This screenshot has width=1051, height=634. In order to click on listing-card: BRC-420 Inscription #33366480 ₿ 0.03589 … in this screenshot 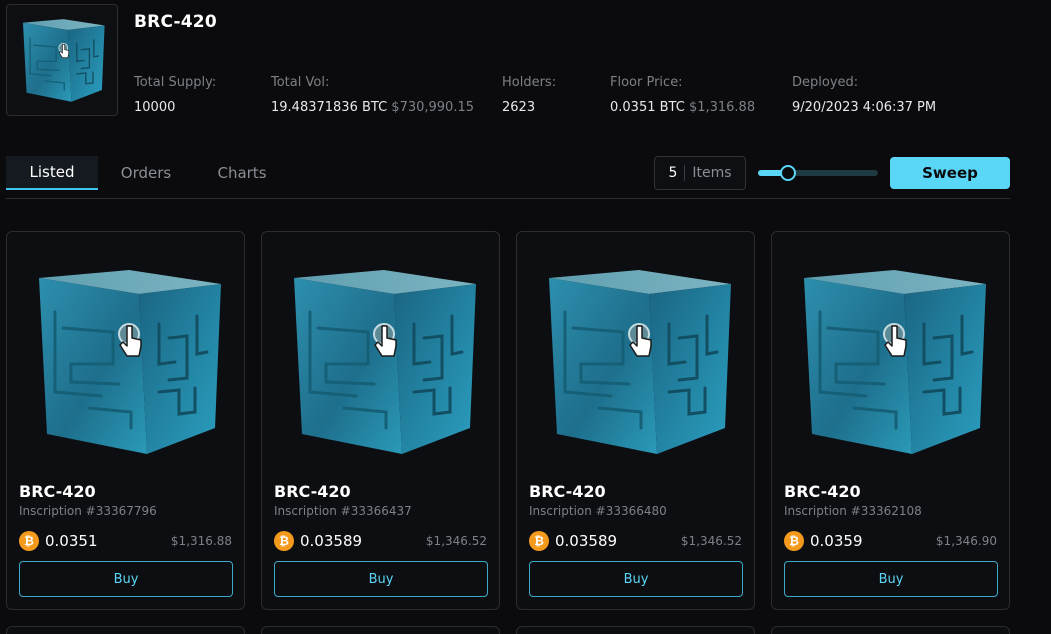, I will do `click(635, 420)`.